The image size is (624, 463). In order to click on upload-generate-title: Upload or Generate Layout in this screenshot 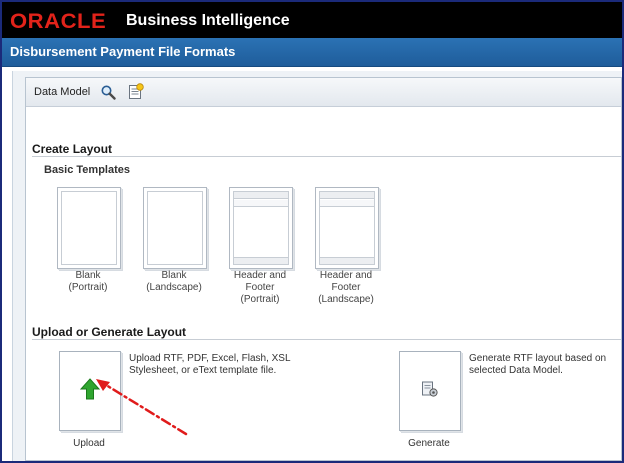, I will do `click(109, 332)`.